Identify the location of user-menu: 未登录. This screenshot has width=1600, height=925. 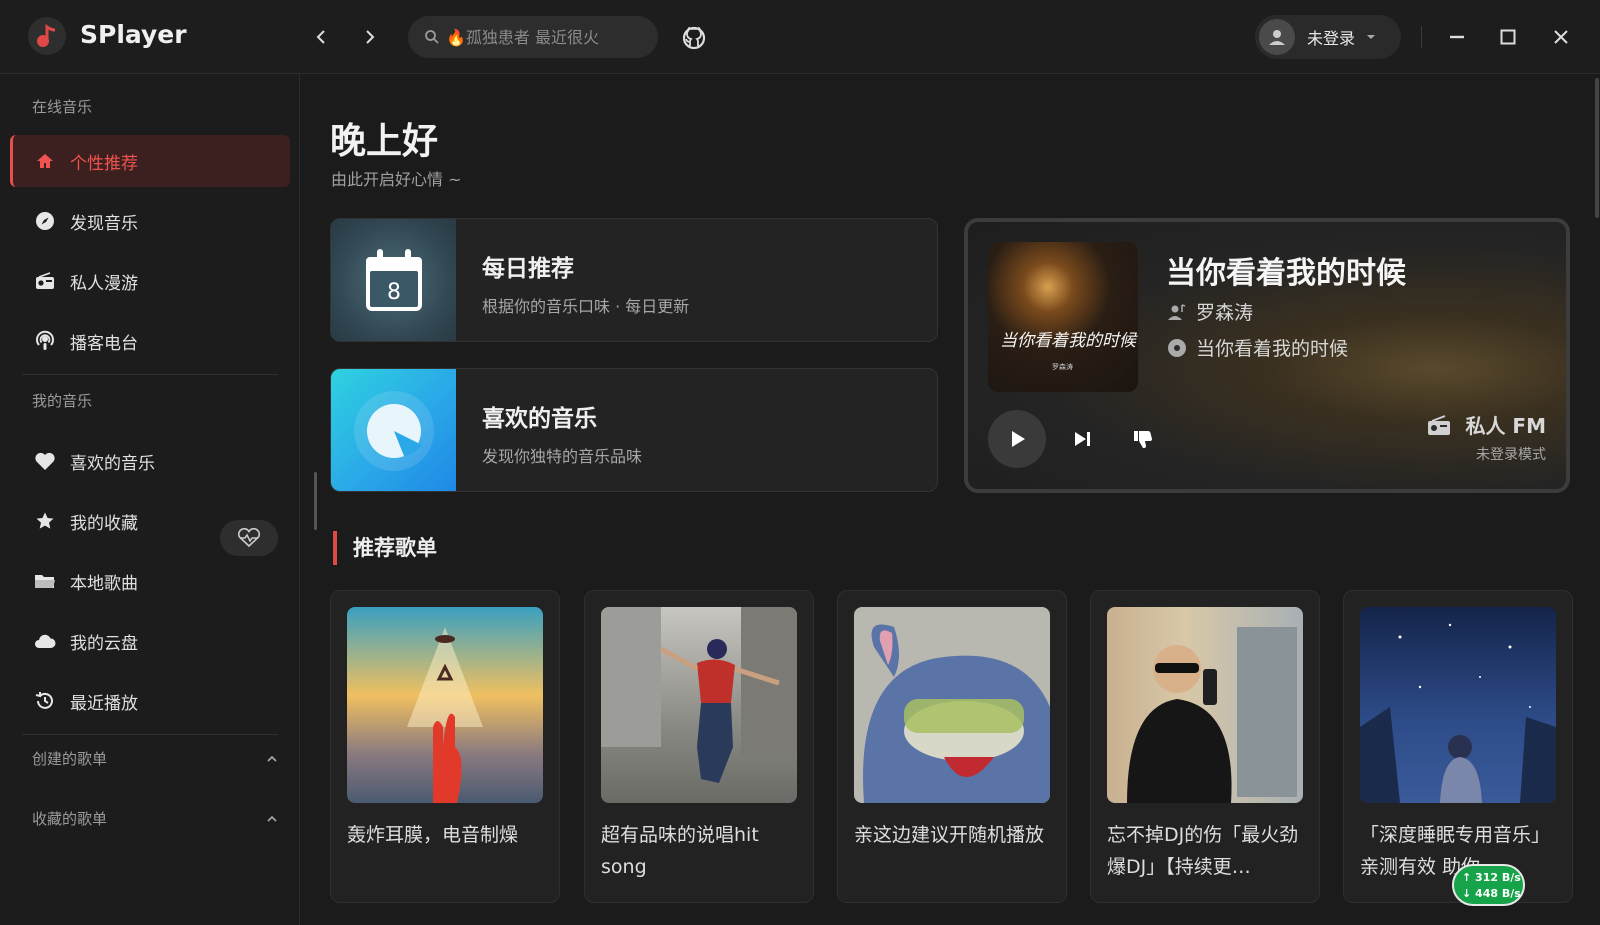
(1328, 37).